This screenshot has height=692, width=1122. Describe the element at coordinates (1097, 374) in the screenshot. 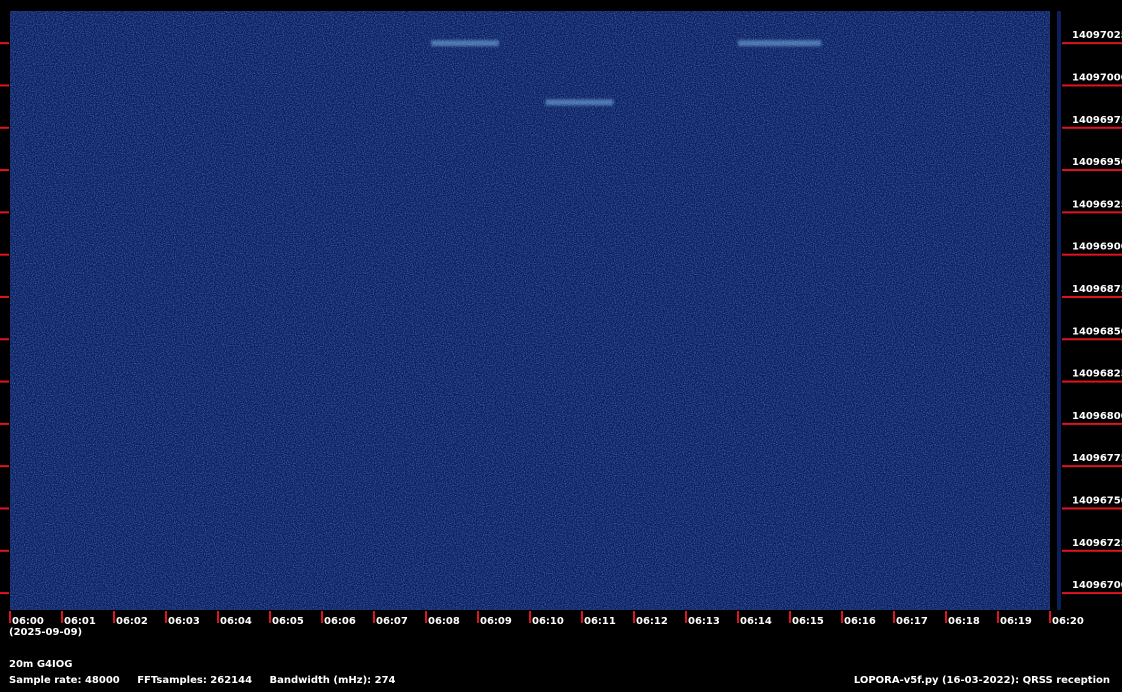

I see `y-tick-label: 14096825` at that location.